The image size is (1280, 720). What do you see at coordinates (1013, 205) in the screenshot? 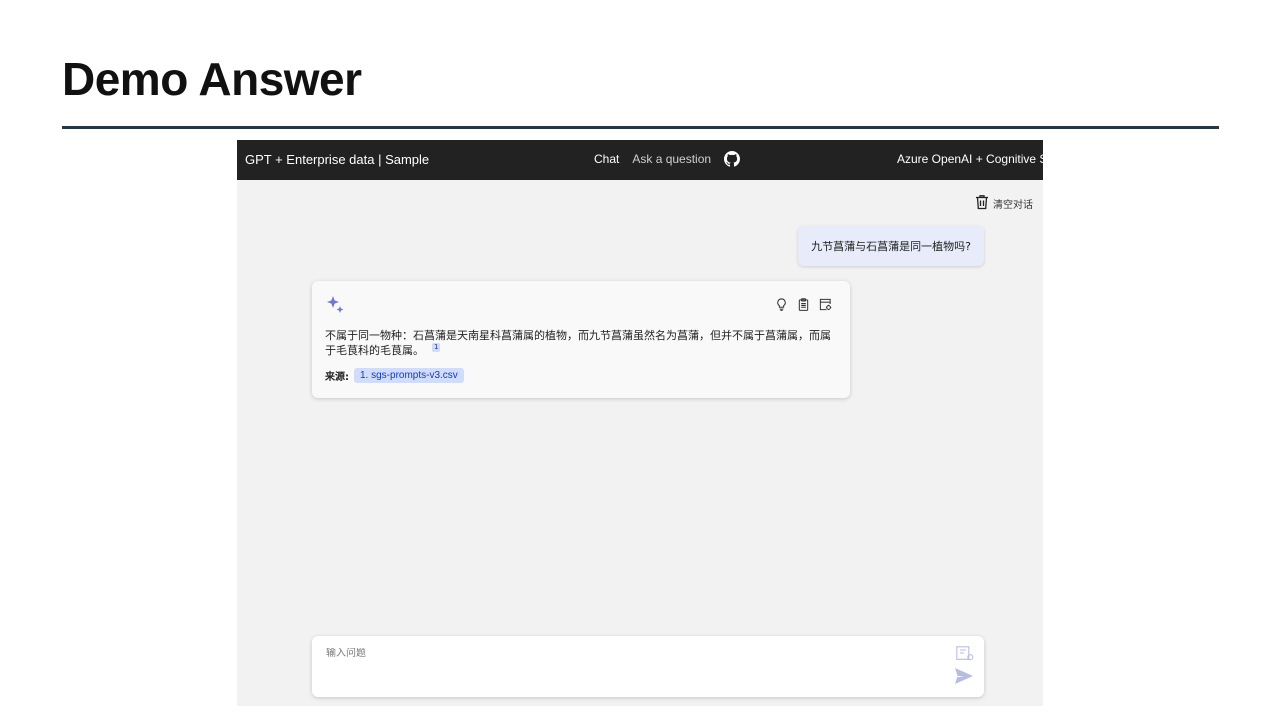
I see `clear-chat-label: 清空对话` at bounding box center [1013, 205].